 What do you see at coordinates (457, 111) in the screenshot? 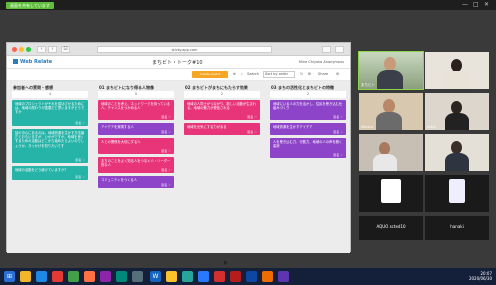
I see `participant-tile: mika` at bounding box center [457, 111].